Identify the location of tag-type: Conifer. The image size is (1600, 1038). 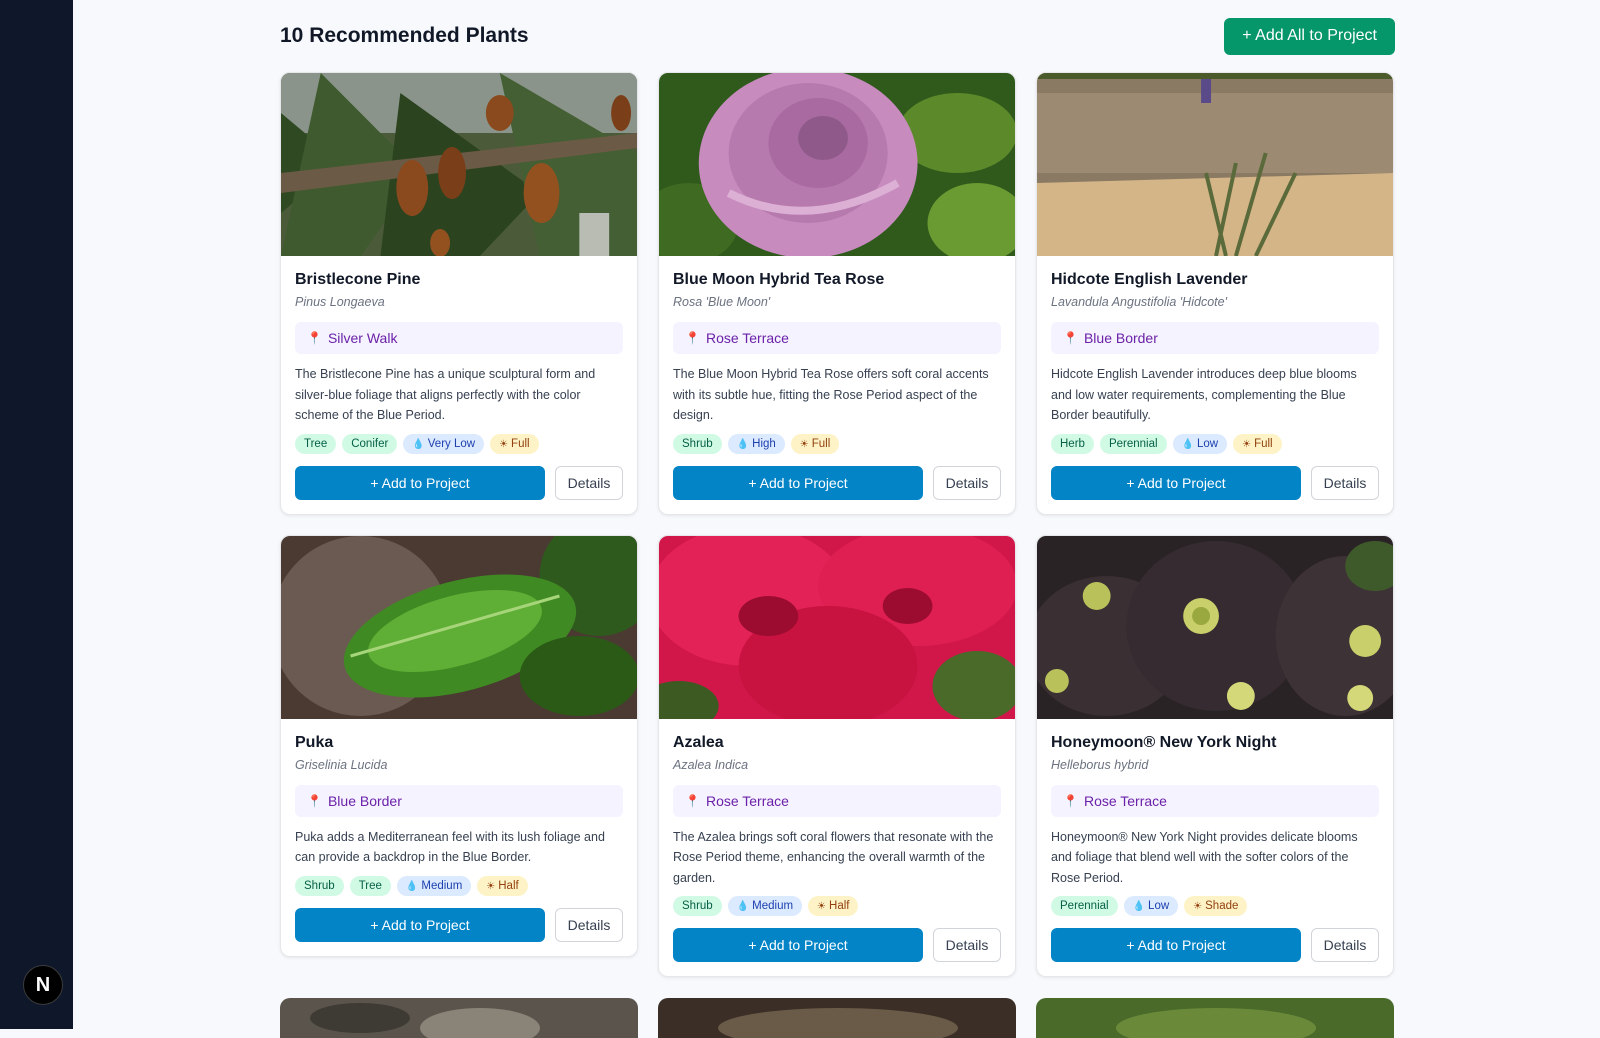
(370, 443).